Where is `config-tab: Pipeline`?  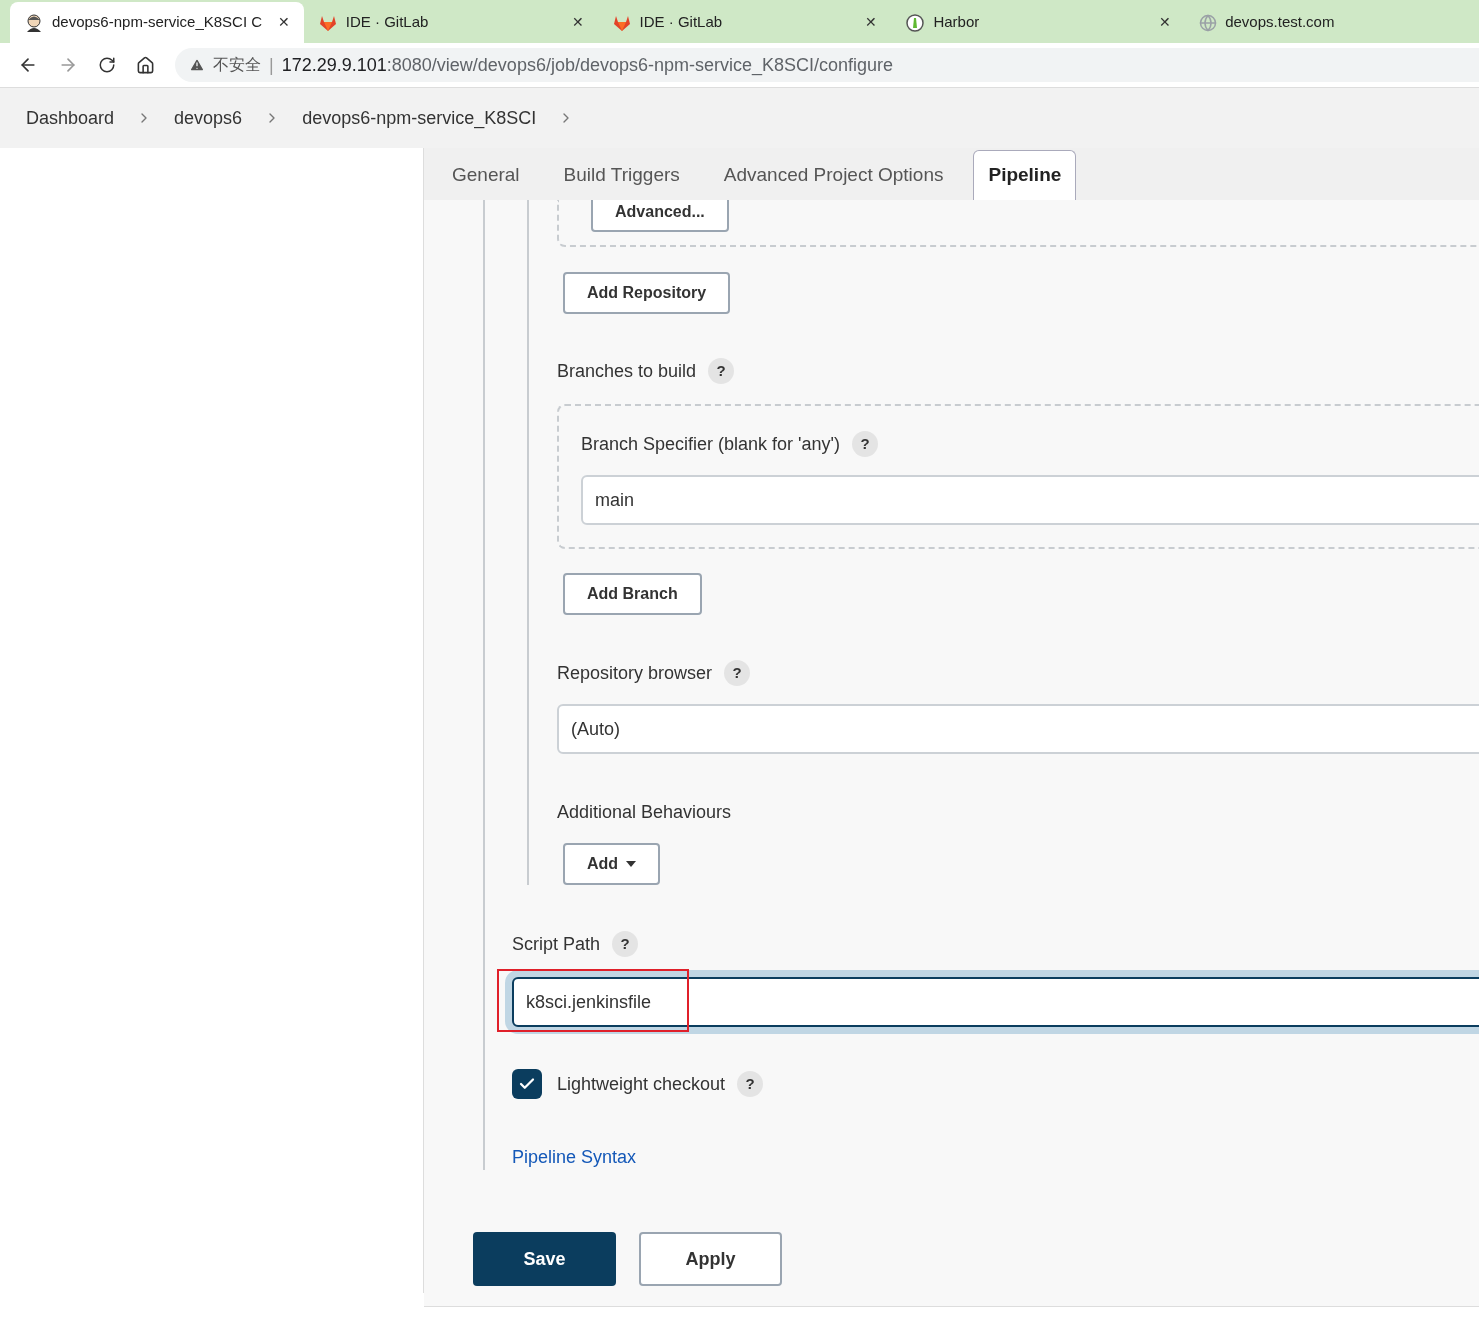 config-tab: Pipeline is located at coordinates (1025, 175).